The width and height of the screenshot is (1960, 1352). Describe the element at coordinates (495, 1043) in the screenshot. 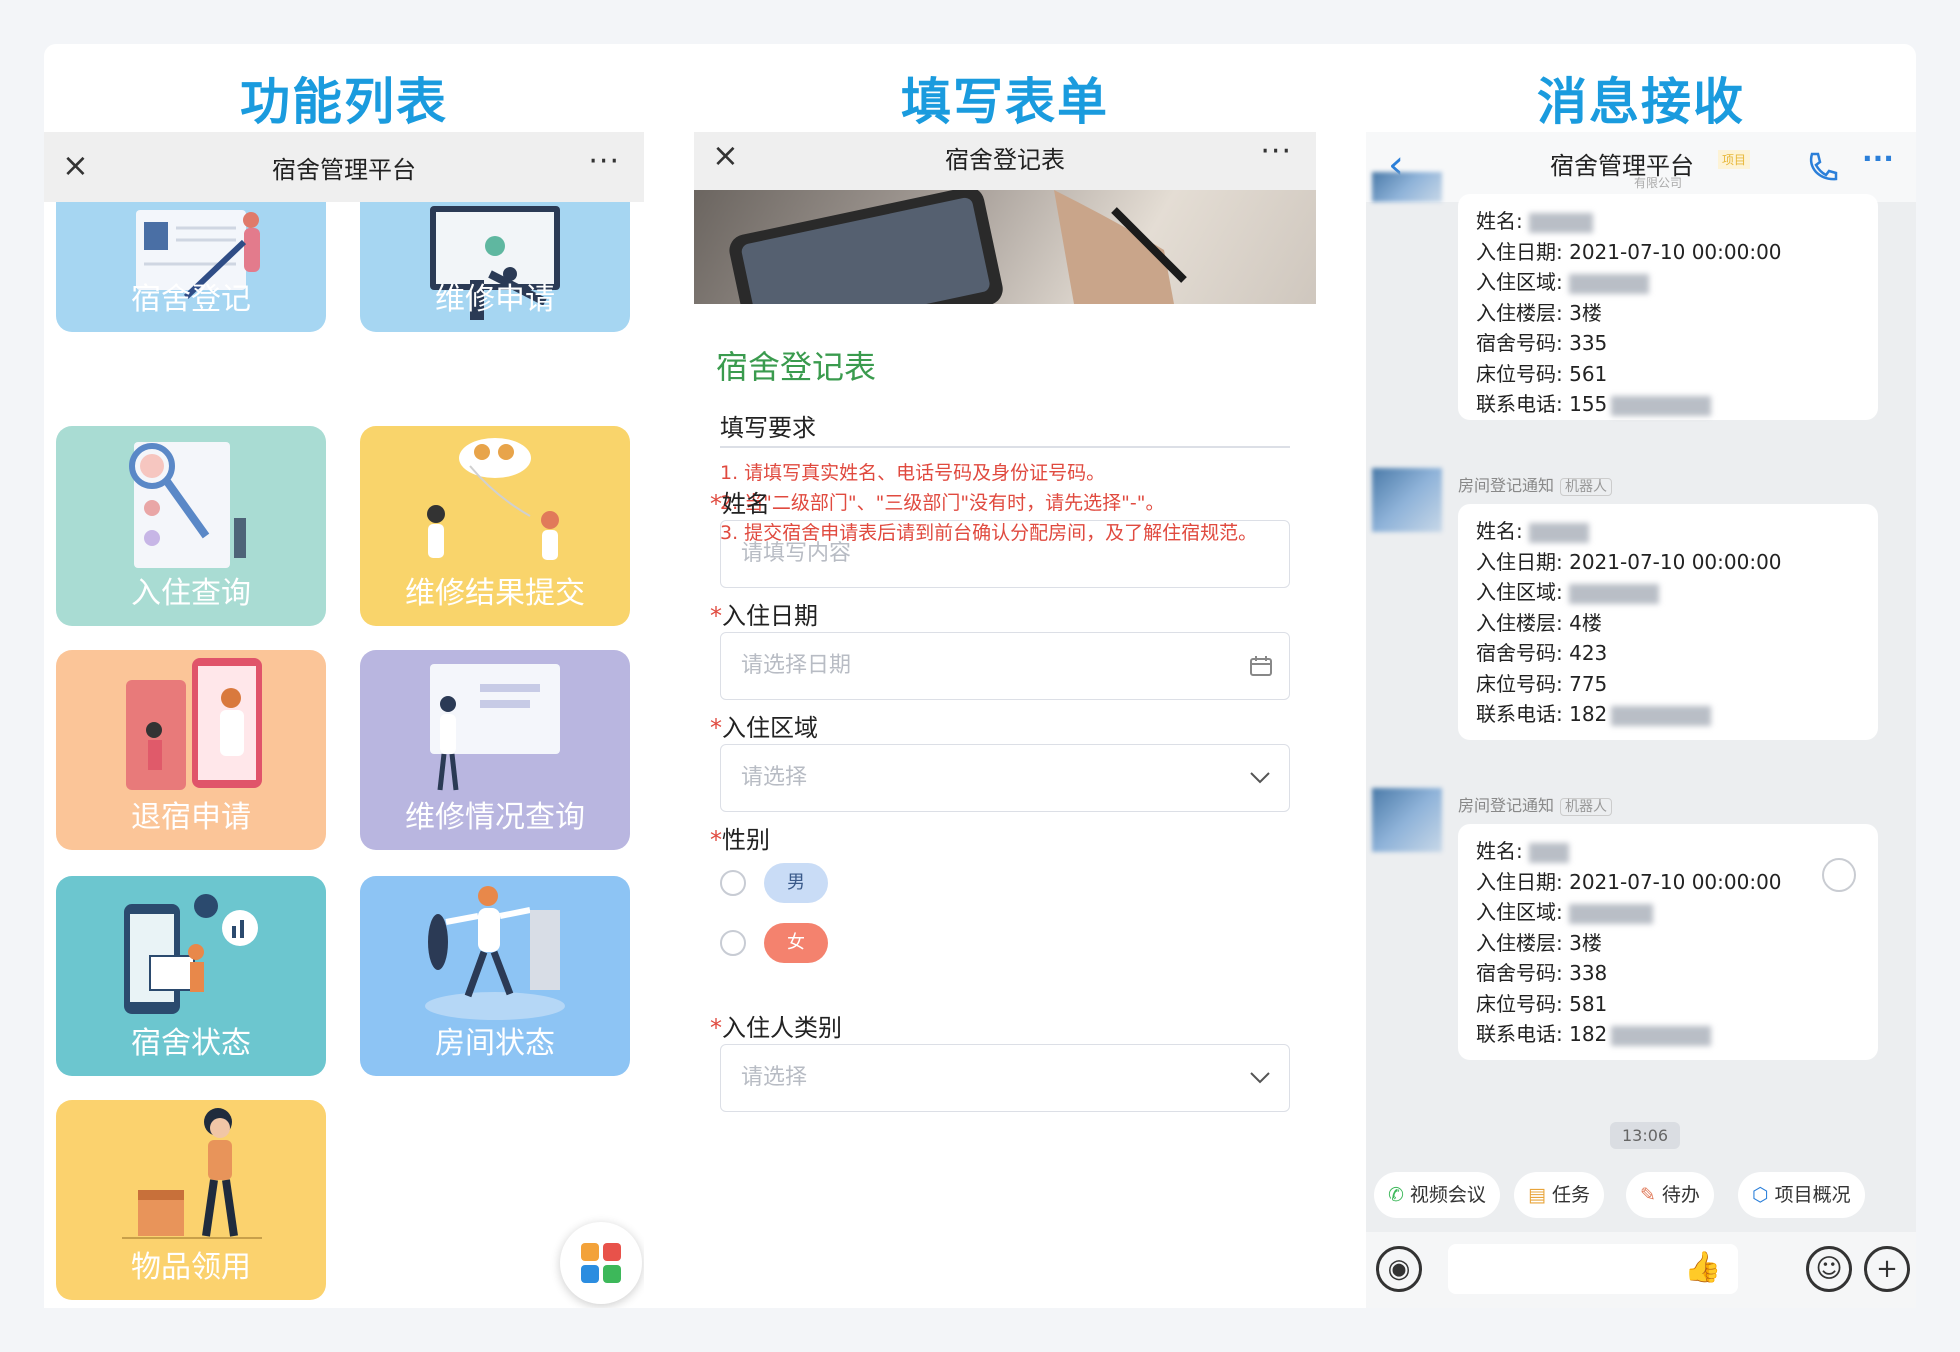

I see `tile-label: 房间状态` at that location.